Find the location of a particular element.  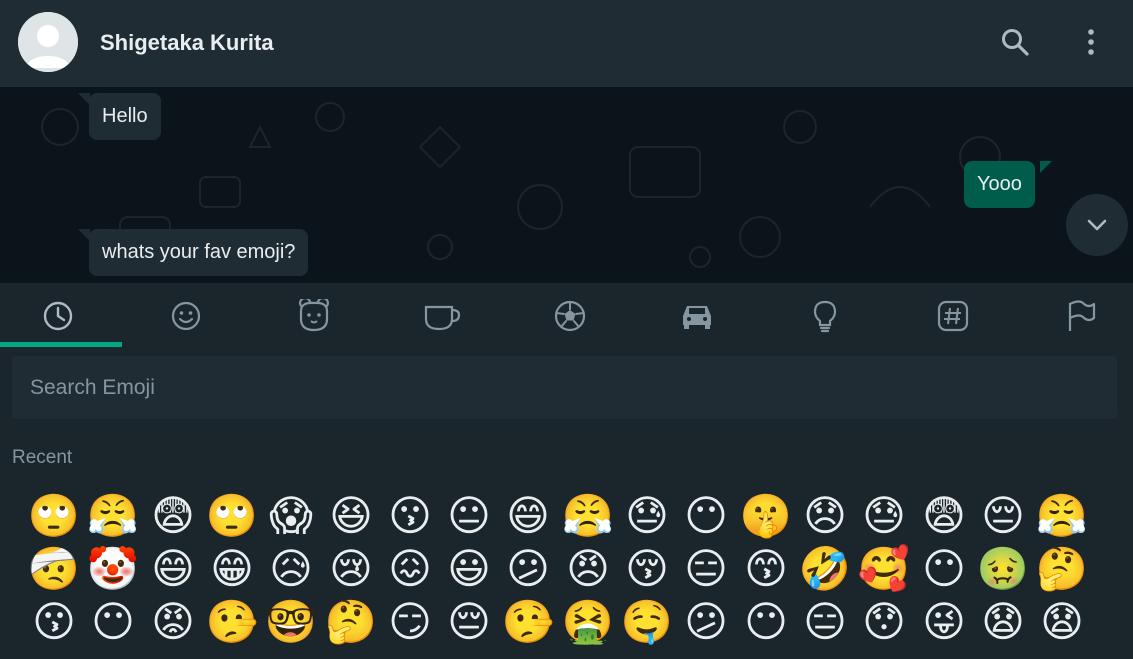

tab-flags is located at coordinates (1081, 316).